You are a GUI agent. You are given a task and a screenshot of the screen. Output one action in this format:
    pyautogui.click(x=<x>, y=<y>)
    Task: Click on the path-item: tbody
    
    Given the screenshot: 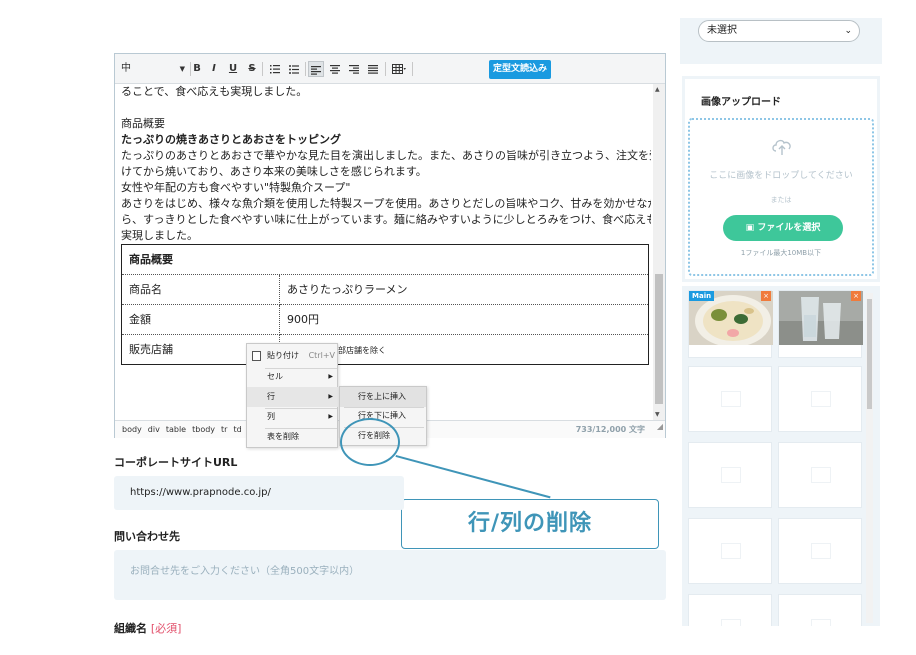 What is the action you would take?
    pyautogui.click(x=203, y=429)
    